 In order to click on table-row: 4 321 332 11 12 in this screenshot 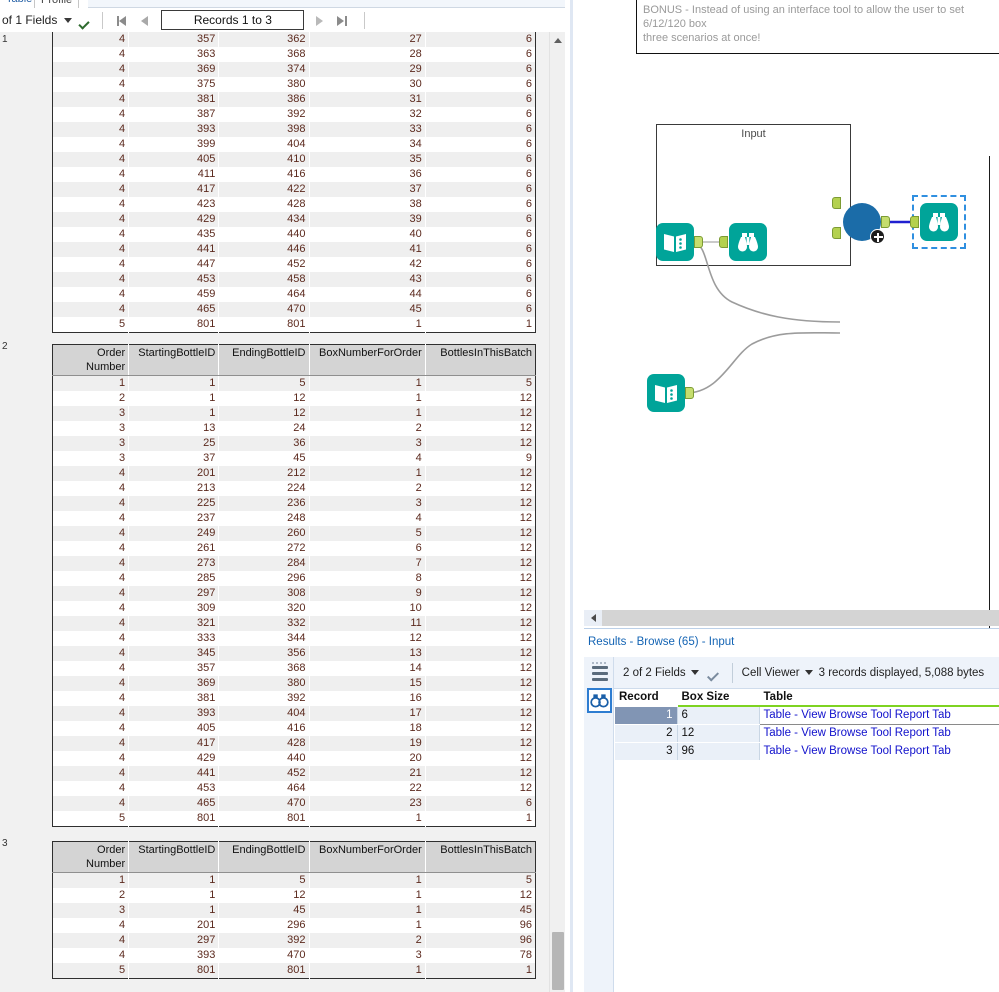, I will do `click(294, 623)`.